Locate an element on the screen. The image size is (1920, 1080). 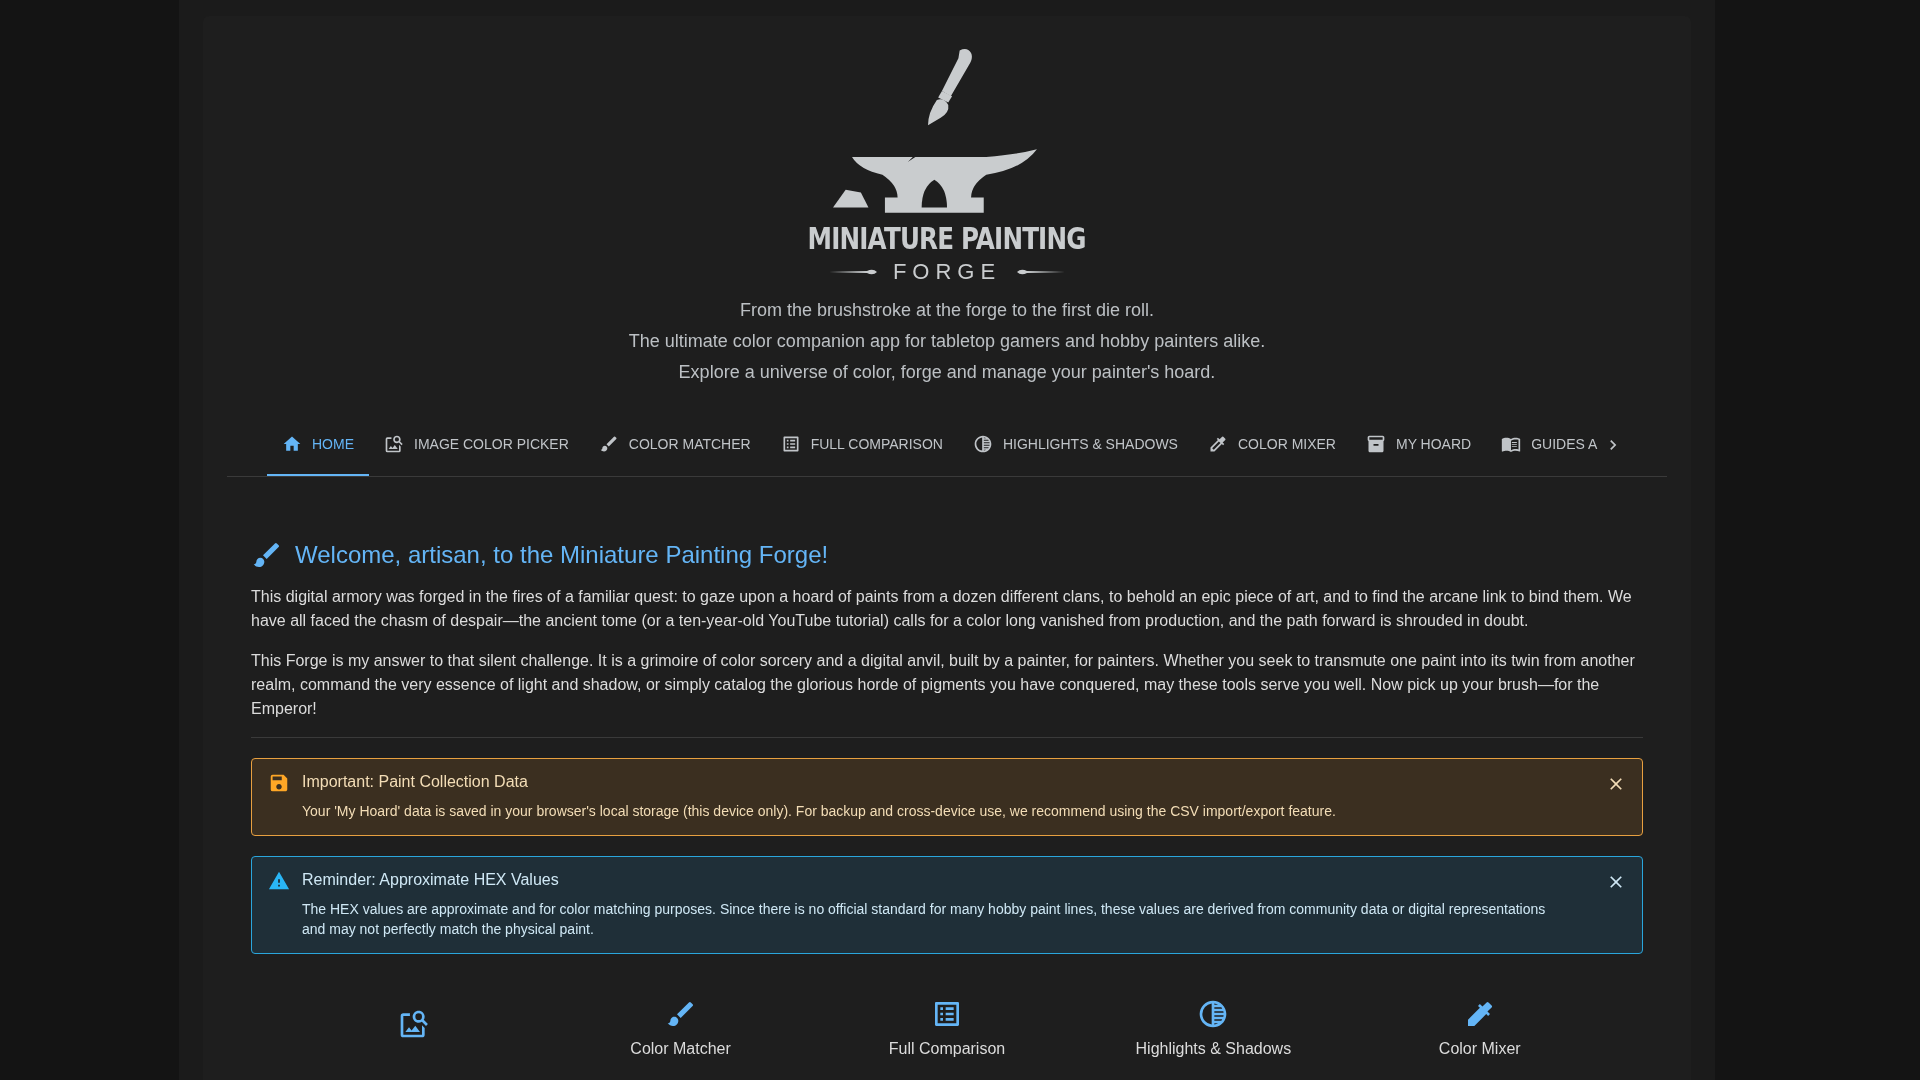
logo-subtitle: FORGE is located at coordinates (947, 272).